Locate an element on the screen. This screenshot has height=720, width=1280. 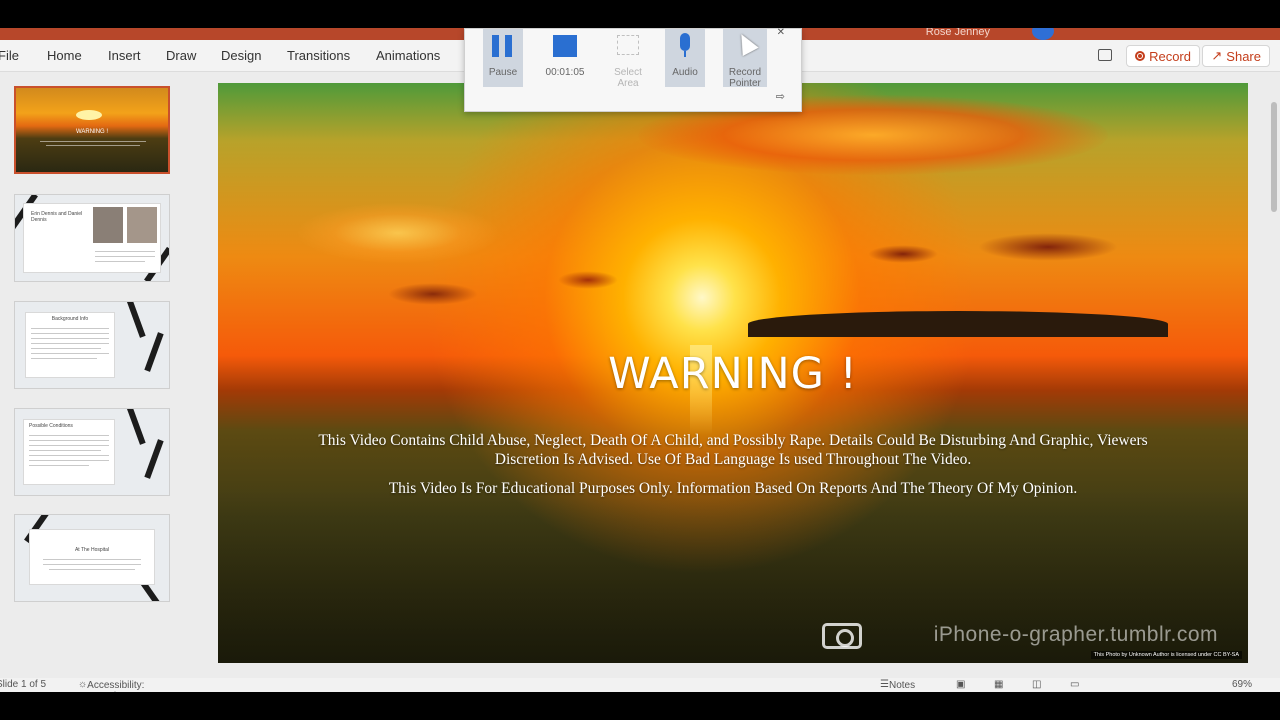
record-button-label: Record is located at coordinates (1170, 56).